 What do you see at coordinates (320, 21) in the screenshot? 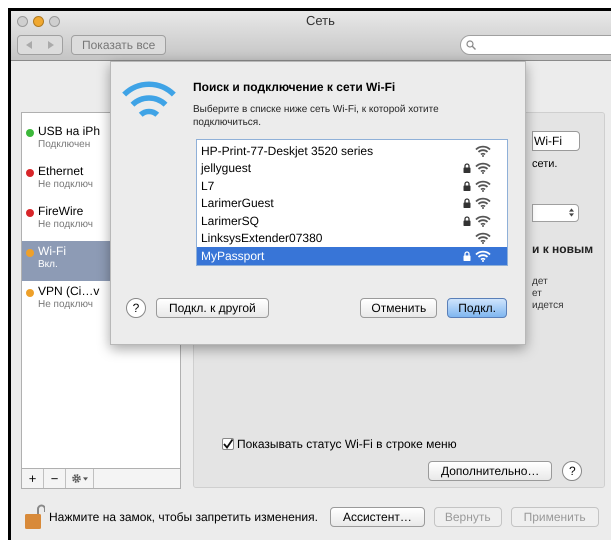
I see `window-title: Сеть` at bounding box center [320, 21].